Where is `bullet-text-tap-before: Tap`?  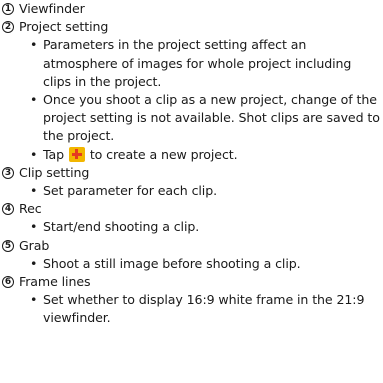 bullet-text-tap-before: Tap is located at coordinates (55, 154).